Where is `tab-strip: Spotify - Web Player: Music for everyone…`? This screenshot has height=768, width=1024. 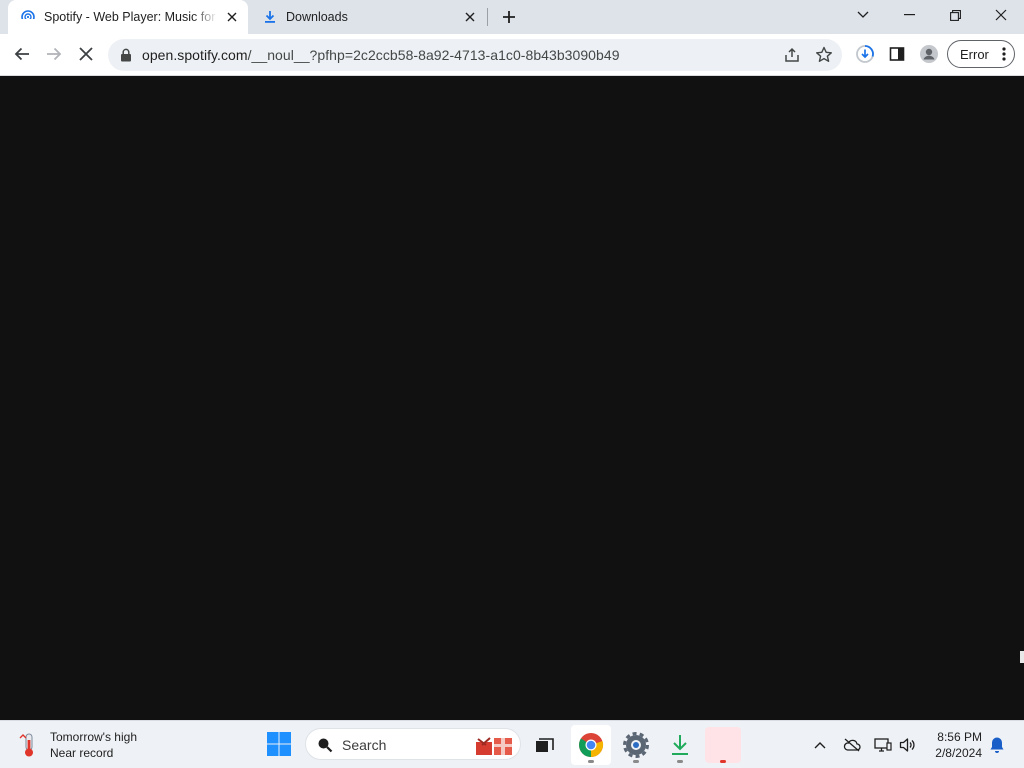 tab-strip: Spotify - Web Player: Music for everyone… is located at coordinates (512, 17).